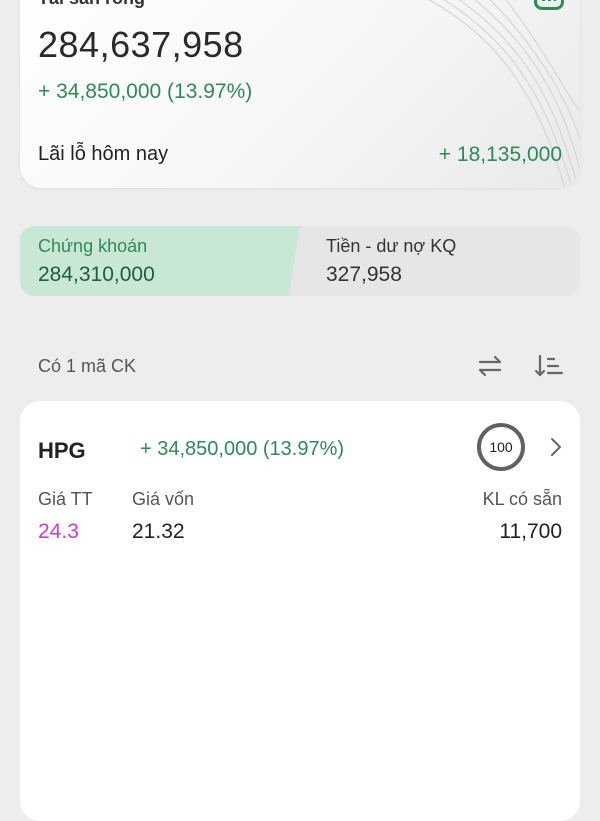 The image size is (600, 821). I want to click on net-asset-change: + 34,850,000 (13.97%), so click(145, 91).